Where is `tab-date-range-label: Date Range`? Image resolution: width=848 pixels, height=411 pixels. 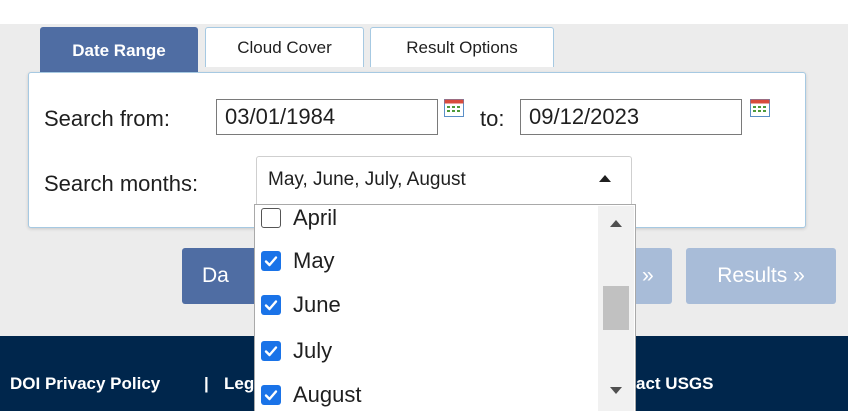 tab-date-range-label: Date Range is located at coordinates (119, 50).